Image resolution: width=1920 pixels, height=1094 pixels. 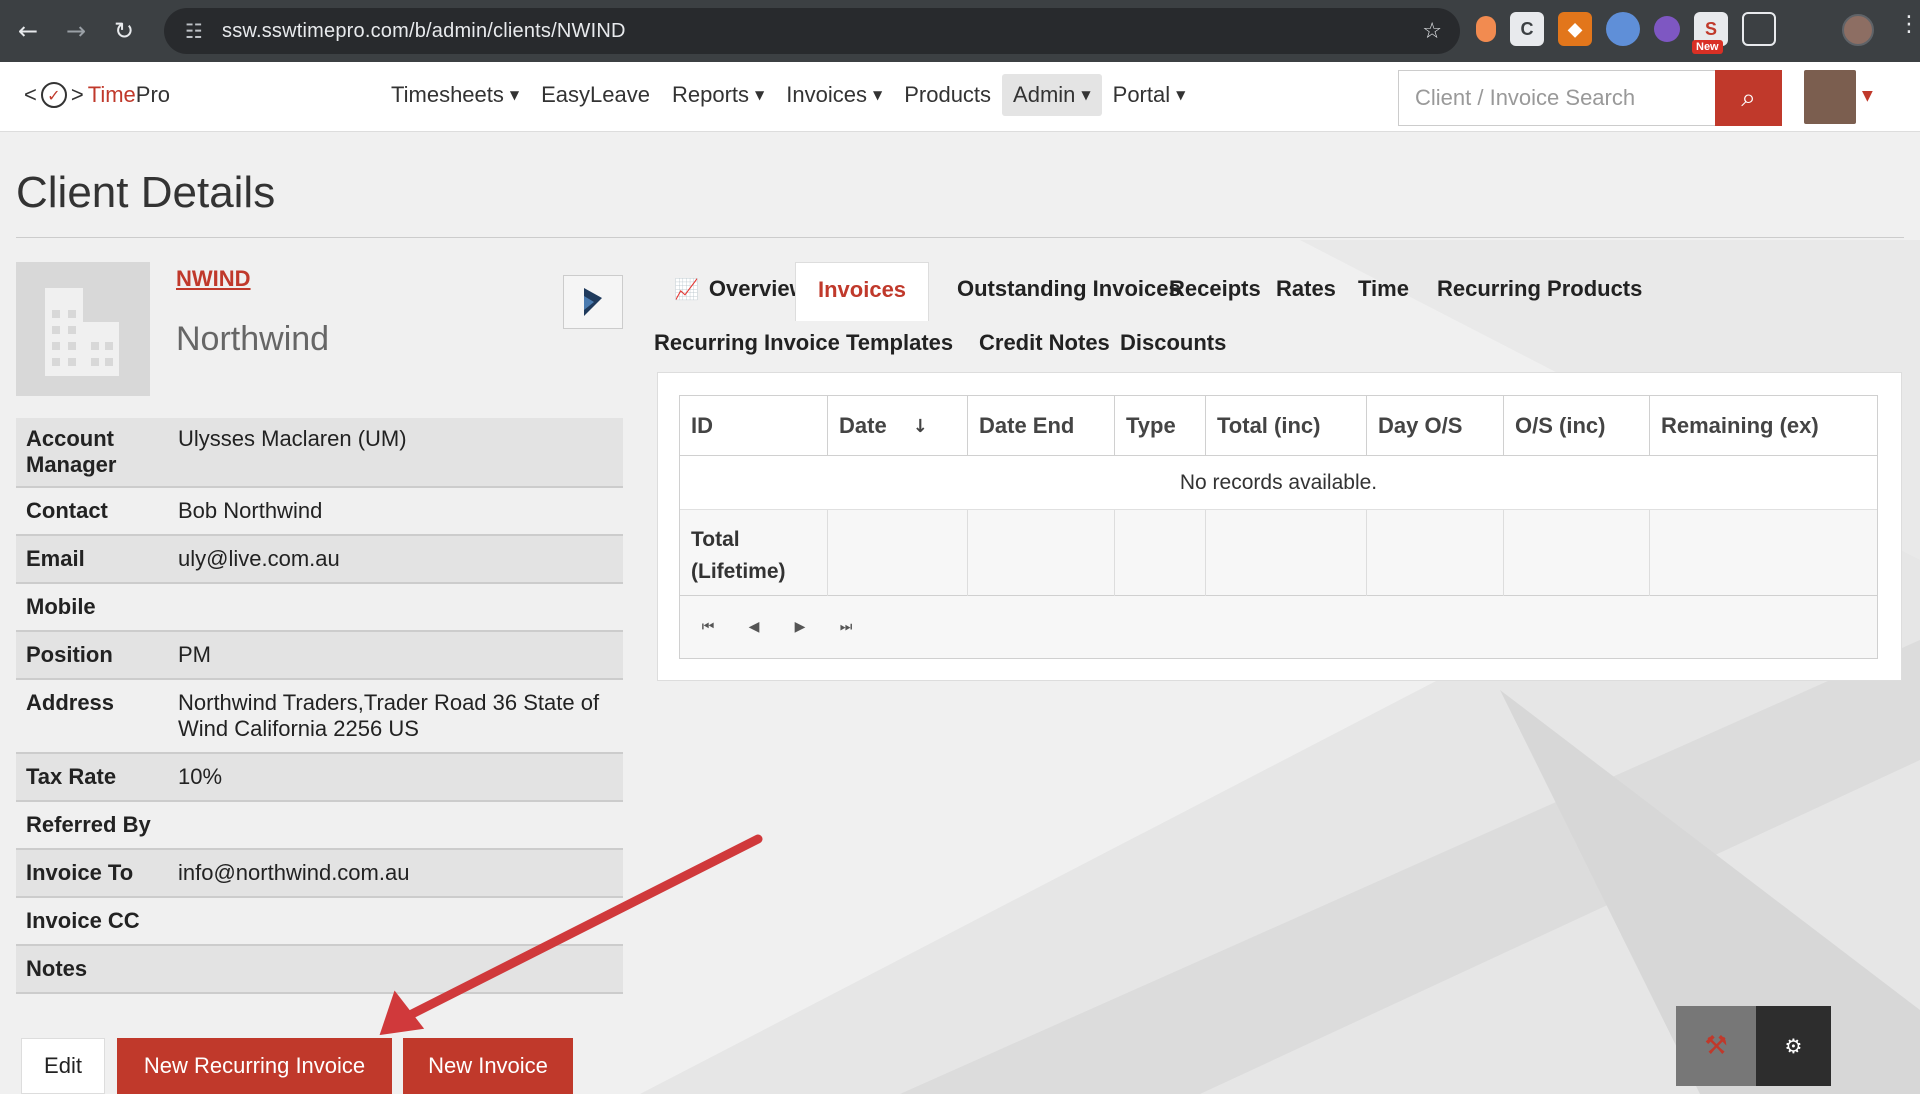 What do you see at coordinates (1420, 425) in the screenshot?
I see `column-header-label: Day O/S` at bounding box center [1420, 425].